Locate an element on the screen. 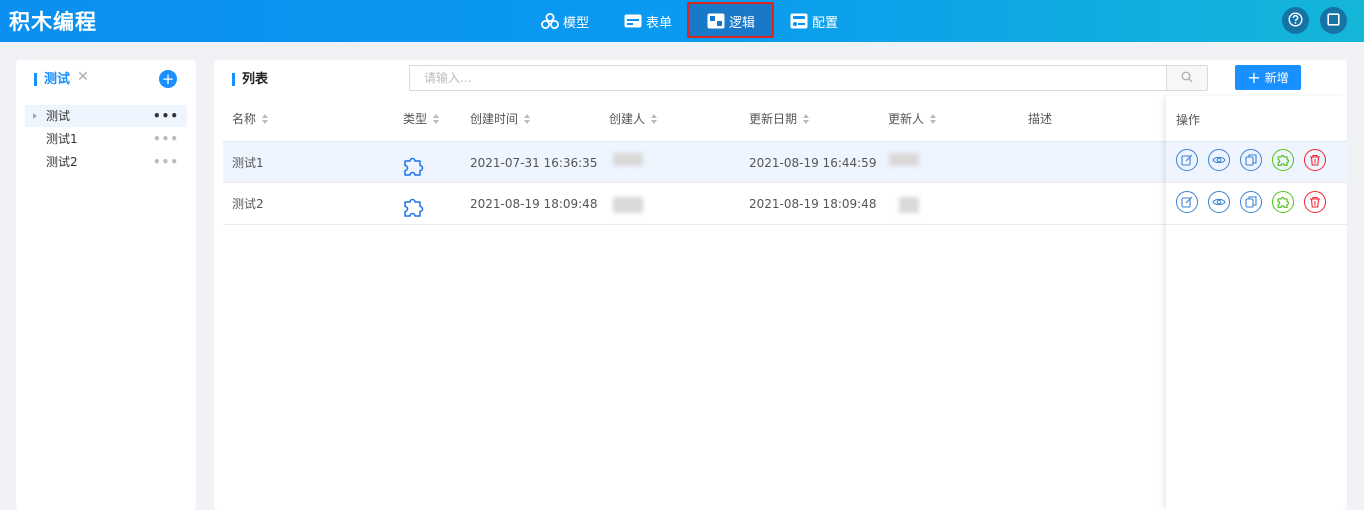 The height and width of the screenshot is (510, 1364). model-icon is located at coordinates (550, 21).